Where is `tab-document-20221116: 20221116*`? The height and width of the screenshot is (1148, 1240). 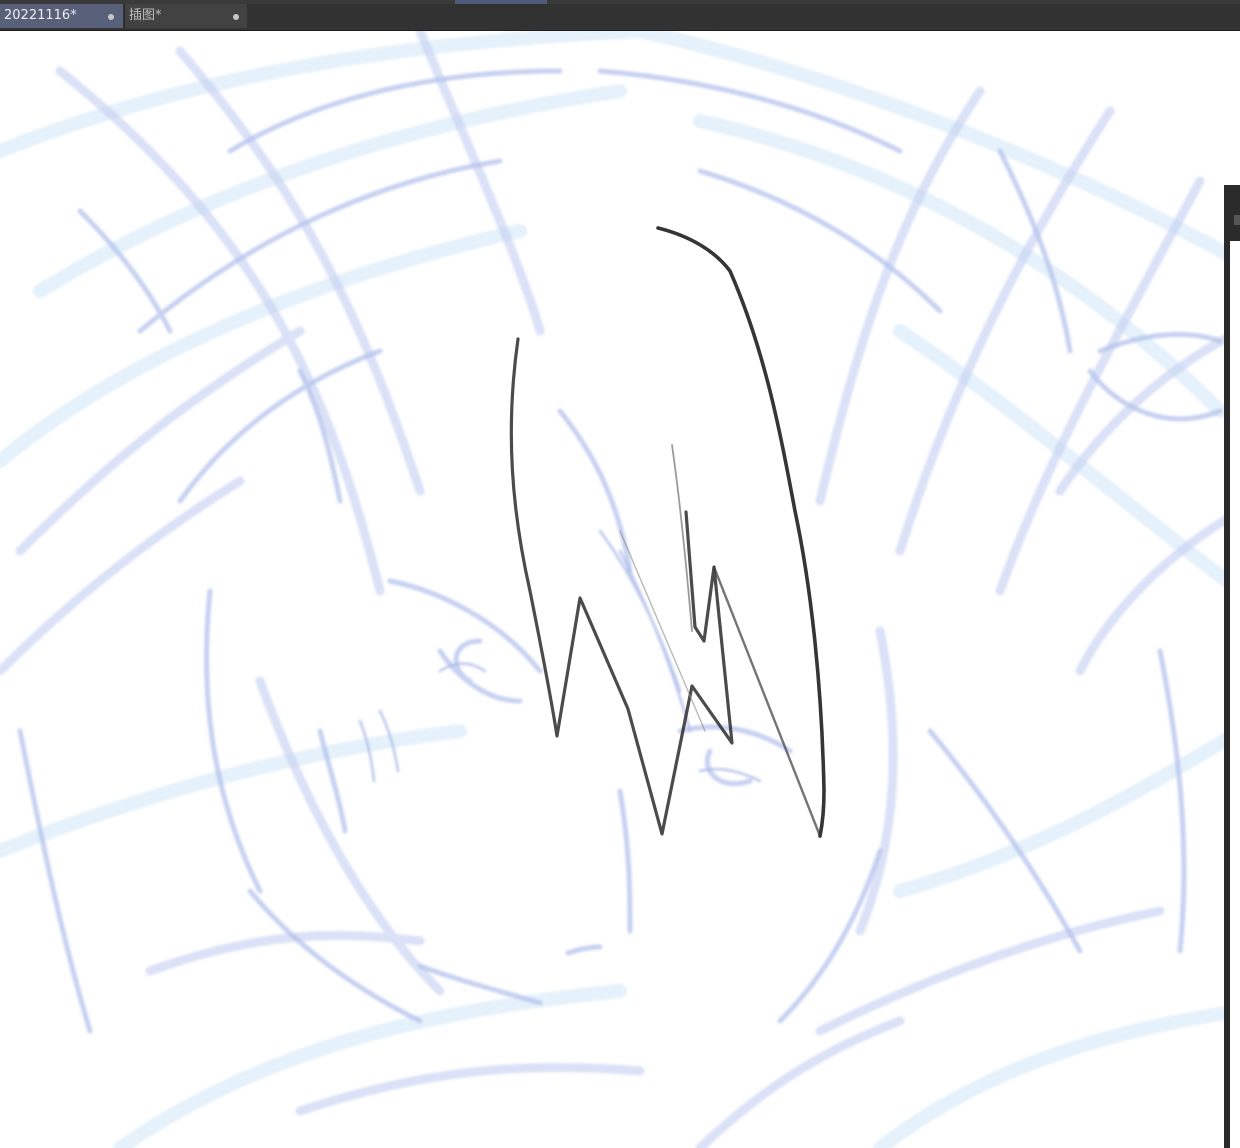
tab-document-20221116: 20221116* is located at coordinates (61, 16).